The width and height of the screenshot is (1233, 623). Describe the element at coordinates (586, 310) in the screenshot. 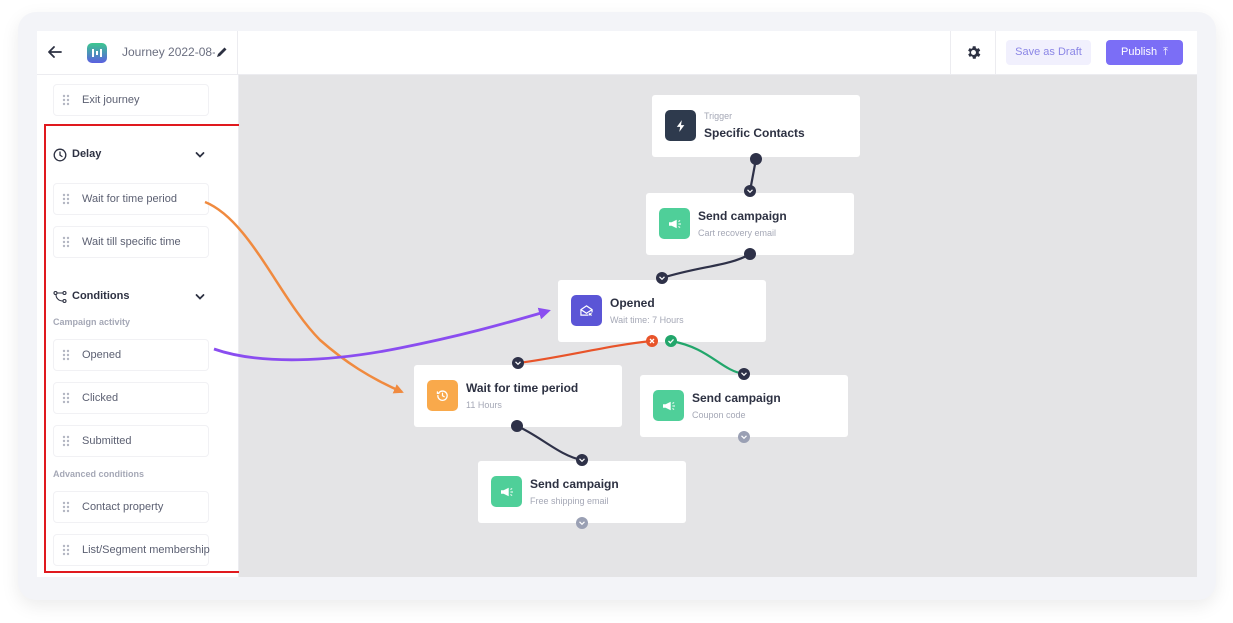

I see `envelope-open-icon` at that location.